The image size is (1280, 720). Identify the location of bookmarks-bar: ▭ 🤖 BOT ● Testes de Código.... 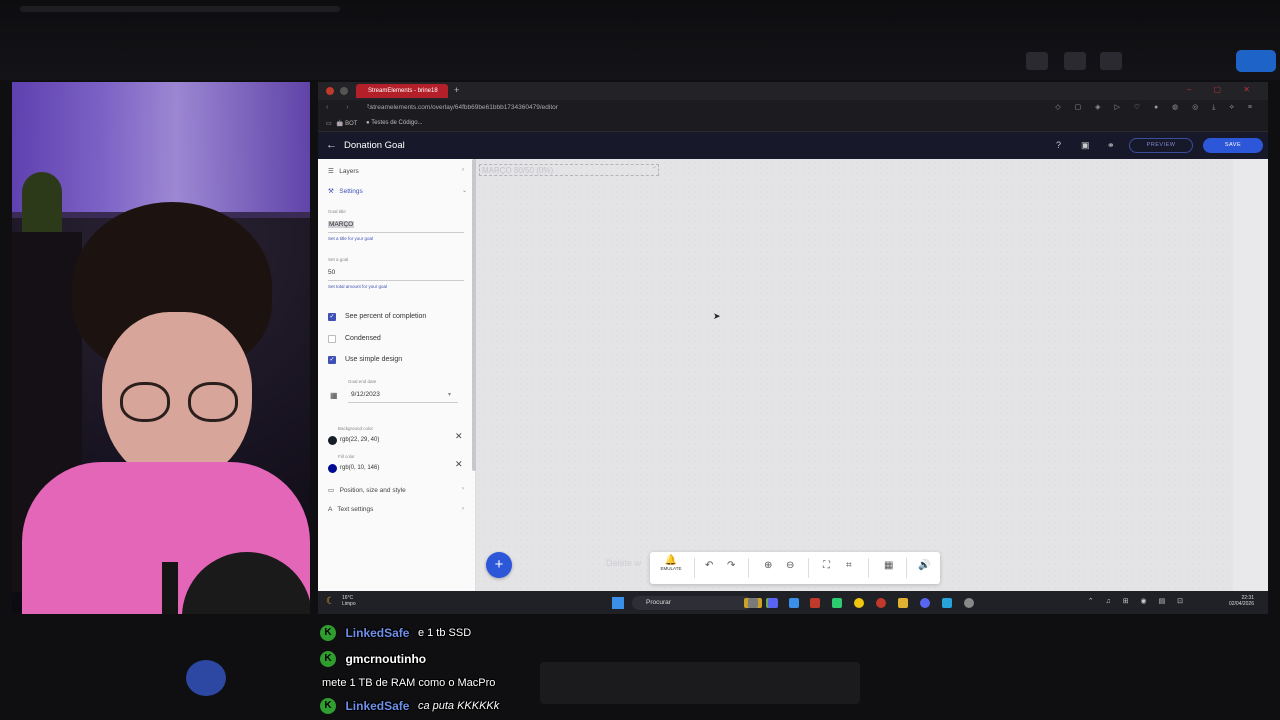
(793, 124).